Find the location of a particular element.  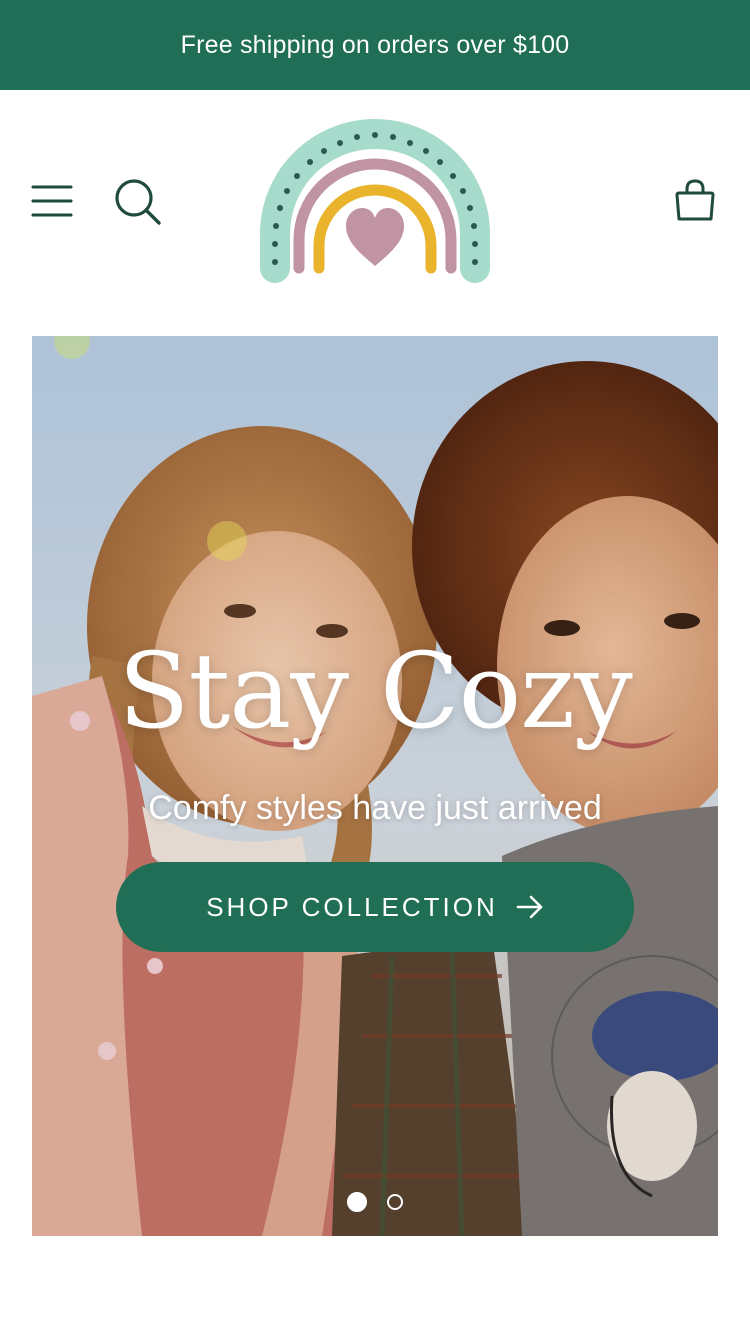

logo-graphic is located at coordinates (375, 201).